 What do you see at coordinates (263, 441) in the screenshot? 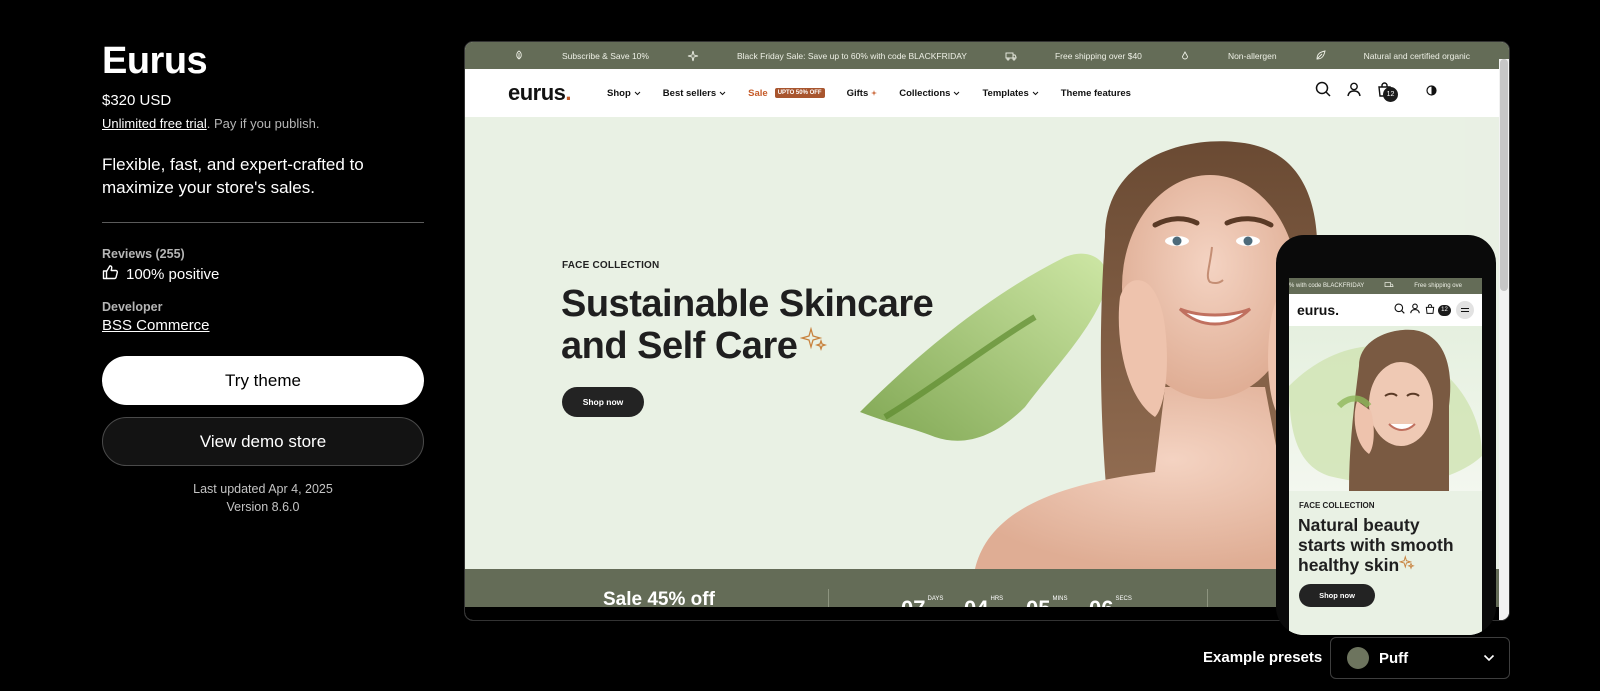
I see `view-demo-store-button: View demo store` at bounding box center [263, 441].